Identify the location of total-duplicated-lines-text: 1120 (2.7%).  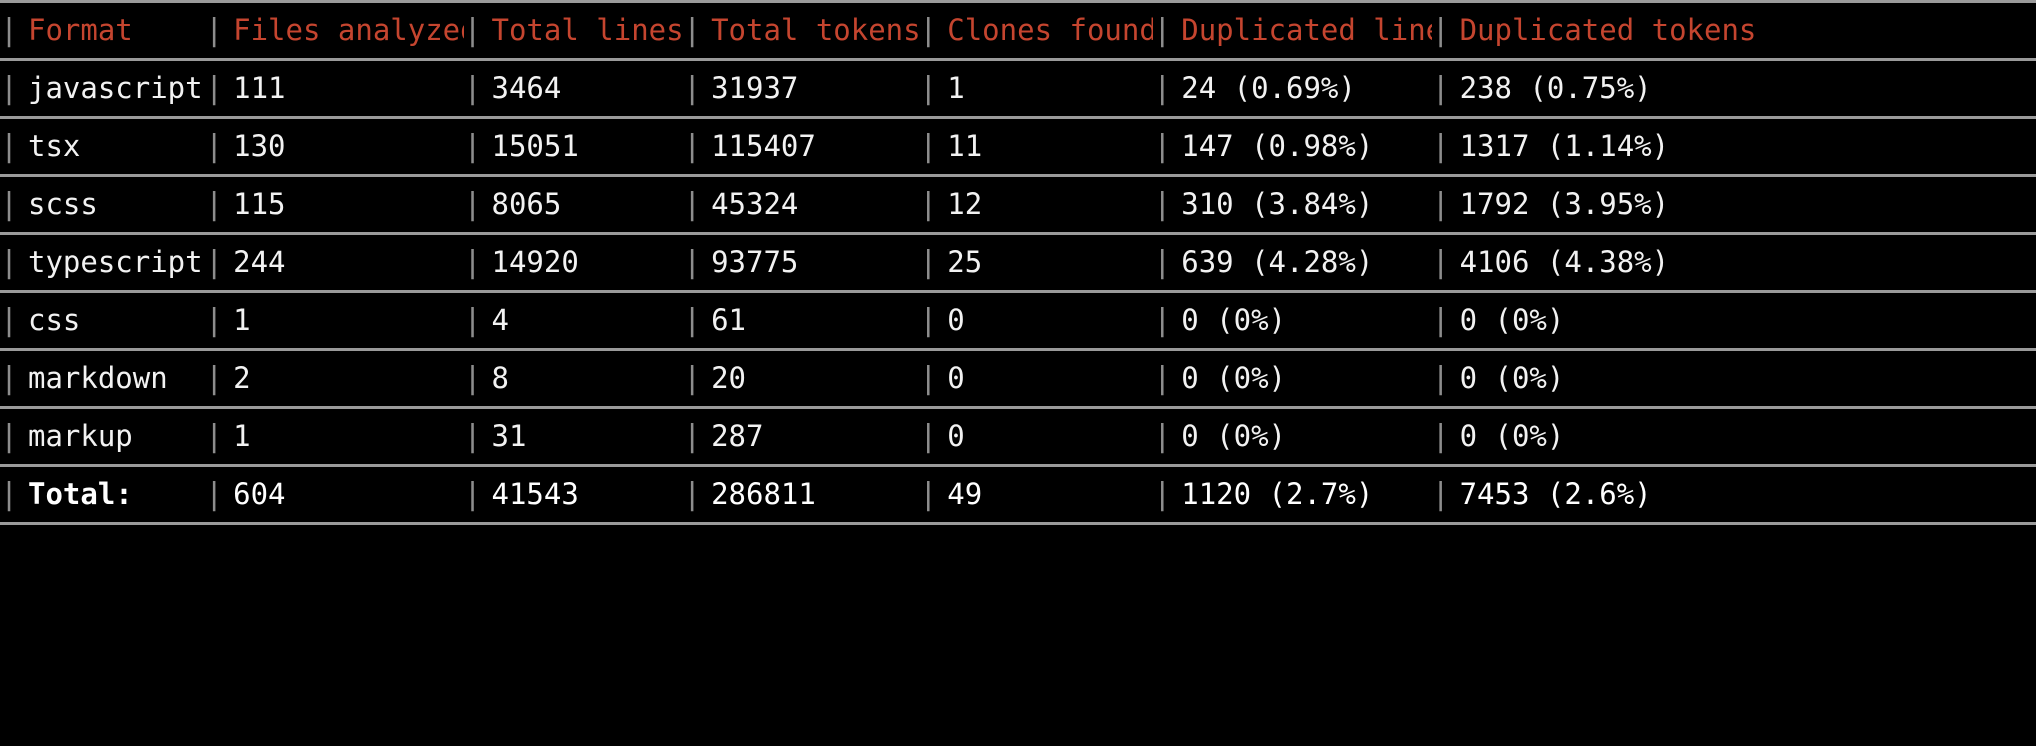
(1277, 494).